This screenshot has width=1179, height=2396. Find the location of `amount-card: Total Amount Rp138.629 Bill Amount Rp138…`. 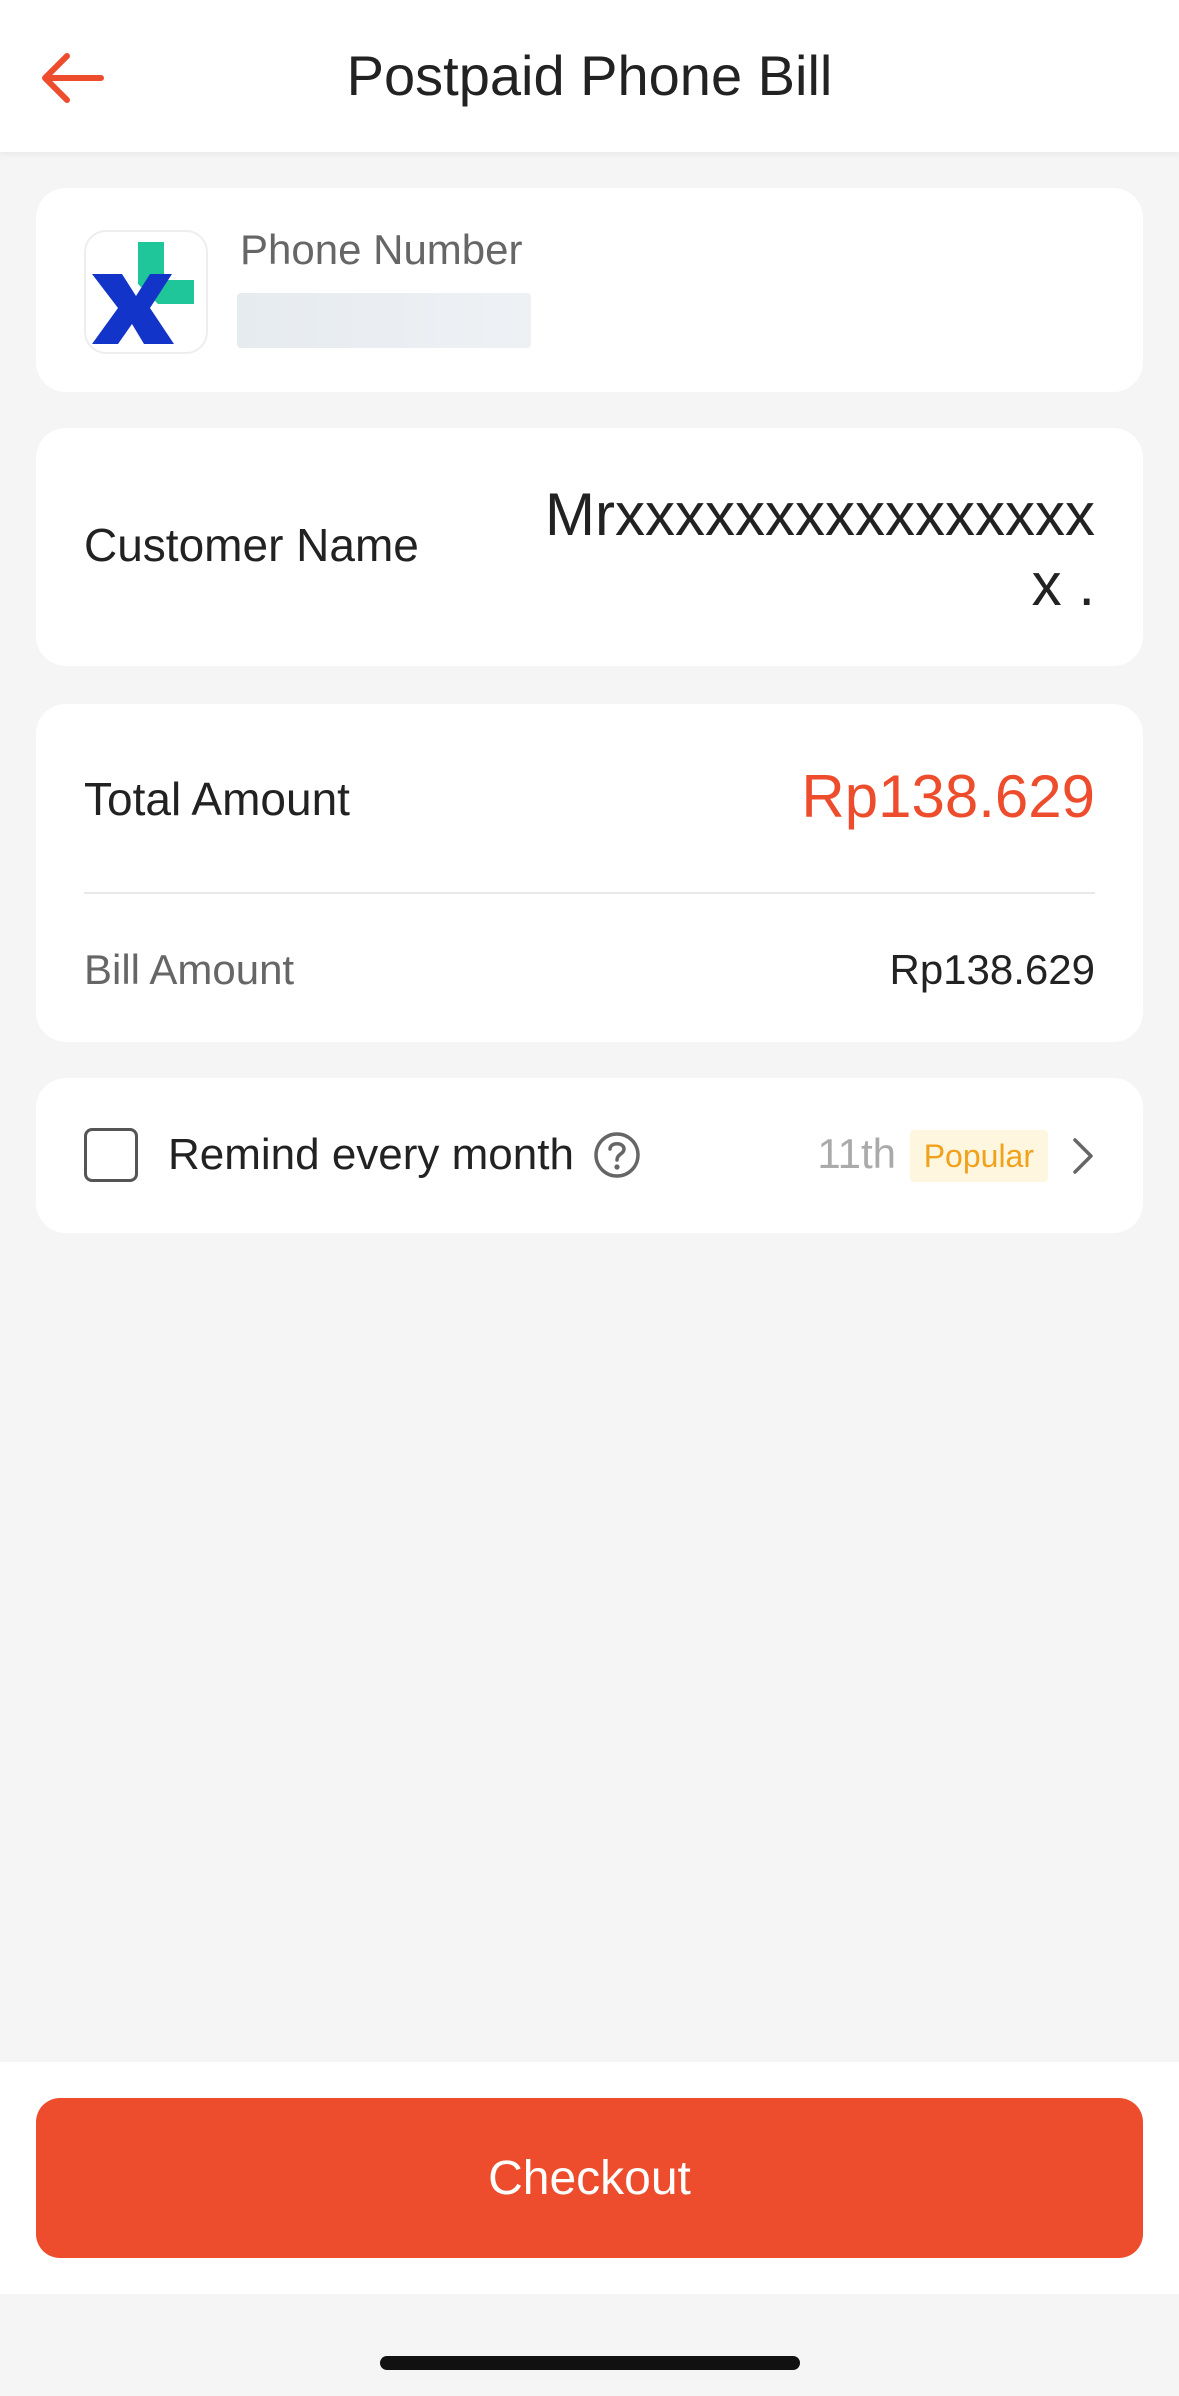

amount-card: Total Amount Rp138.629 Bill Amount Rp138… is located at coordinates (589, 873).